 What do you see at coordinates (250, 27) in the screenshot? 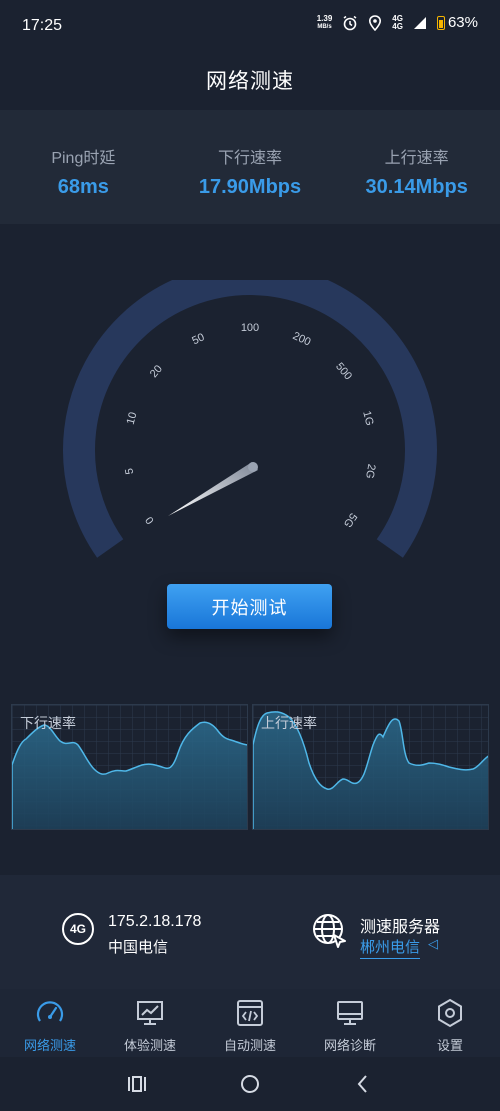
I see `status-bar: 17:25 1.39 MB/s 4G 4G 63%` at bounding box center [250, 27].